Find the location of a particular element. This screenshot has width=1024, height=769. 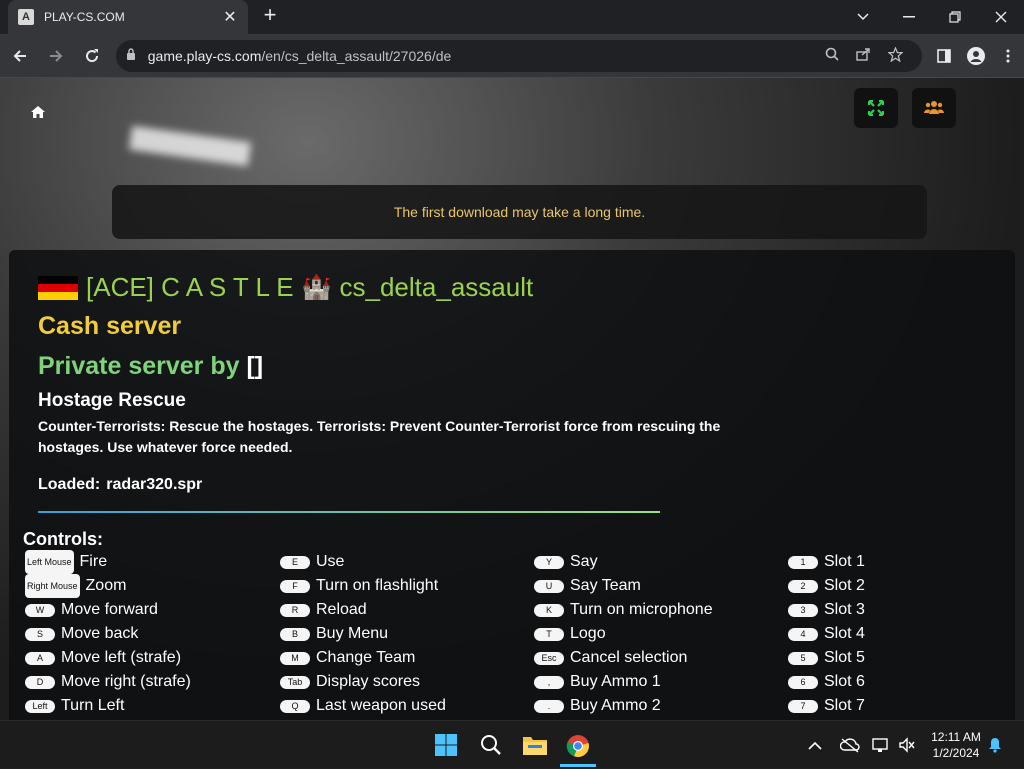

background-light is located at coordinates (190, 146).